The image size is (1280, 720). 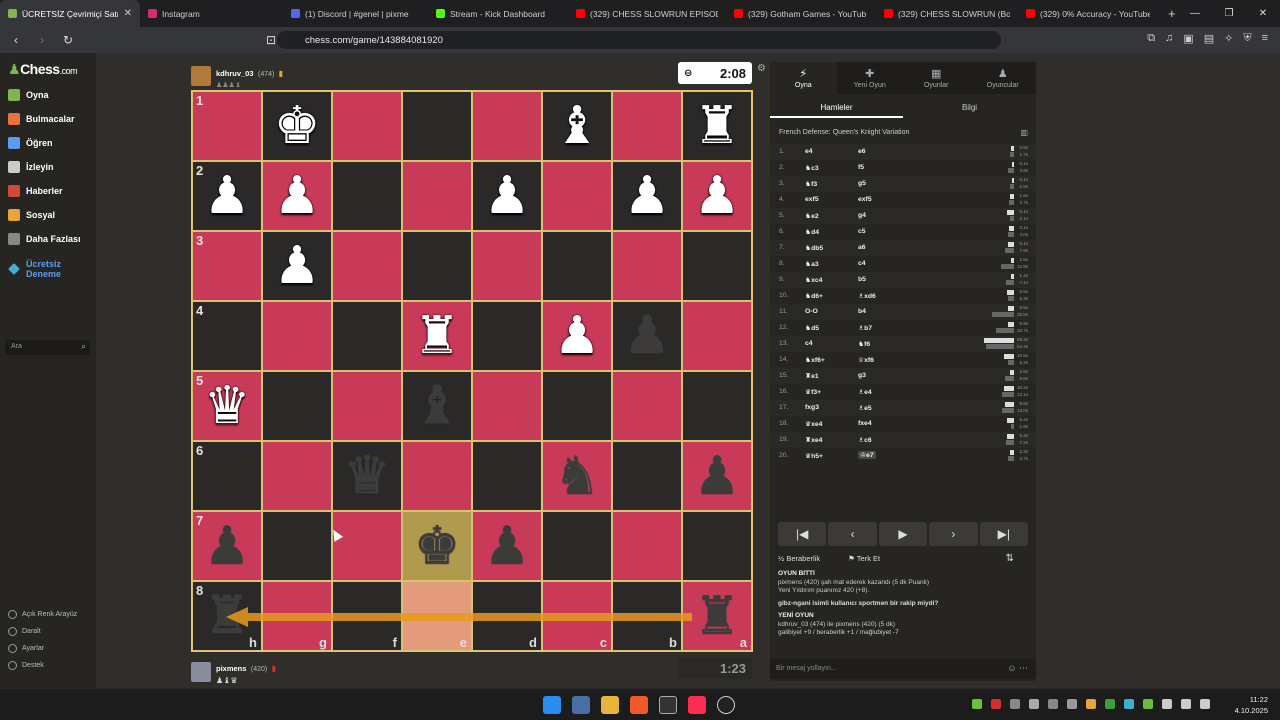 I want to click on browser-tab: Instagram, so click(x=211, y=13).